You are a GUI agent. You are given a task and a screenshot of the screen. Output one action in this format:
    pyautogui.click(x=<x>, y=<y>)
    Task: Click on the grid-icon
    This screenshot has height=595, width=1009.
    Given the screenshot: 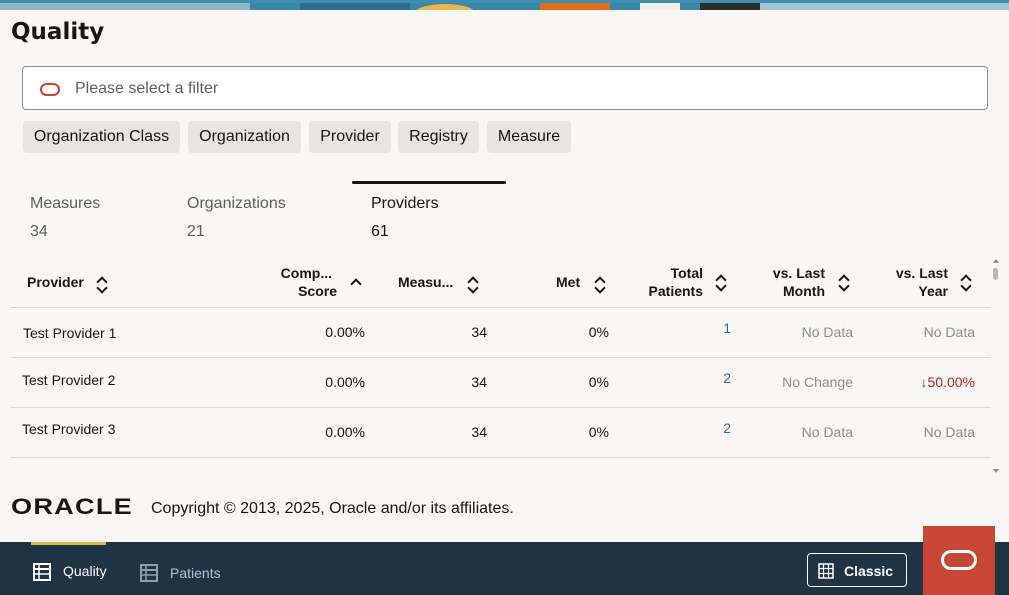 What is the action you would take?
    pyautogui.click(x=826, y=571)
    